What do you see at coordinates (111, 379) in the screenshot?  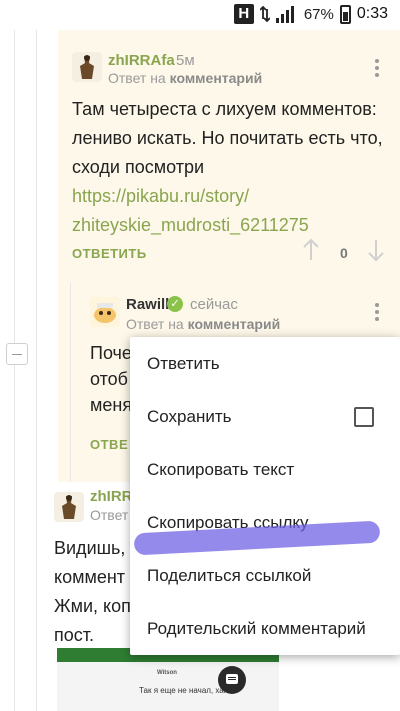 I see `comment-text: Поче отоб меня` at bounding box center [111, 379].